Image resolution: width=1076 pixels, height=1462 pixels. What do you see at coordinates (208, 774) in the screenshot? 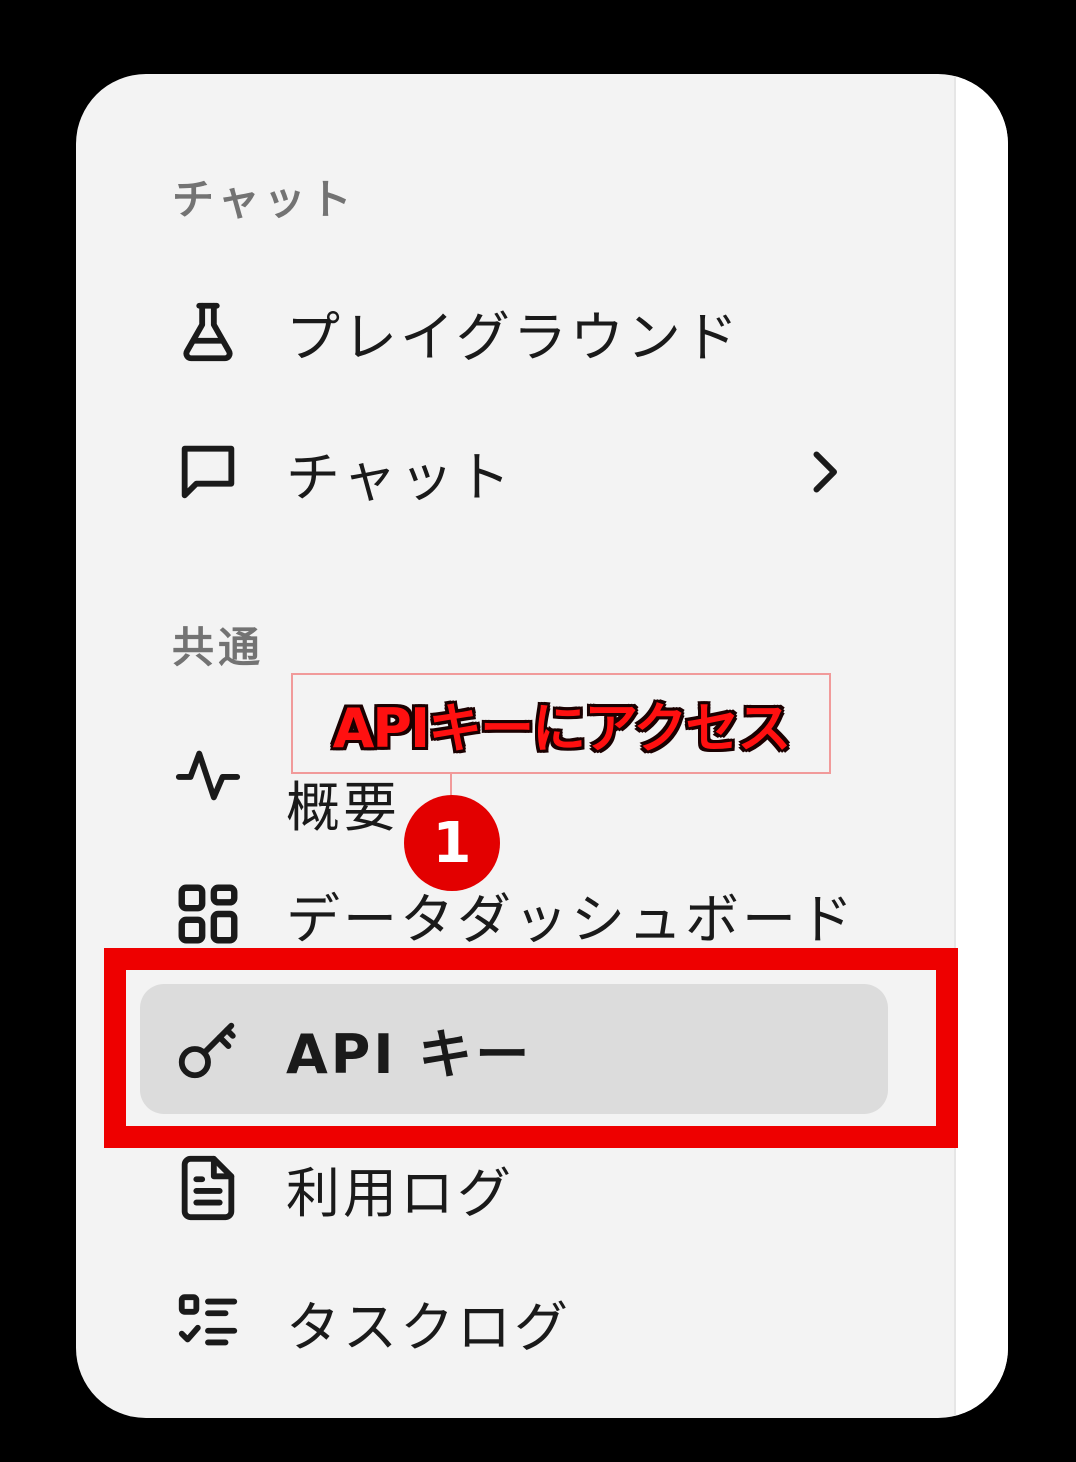
I see `activity-icon` at bounding box center [208, 774].